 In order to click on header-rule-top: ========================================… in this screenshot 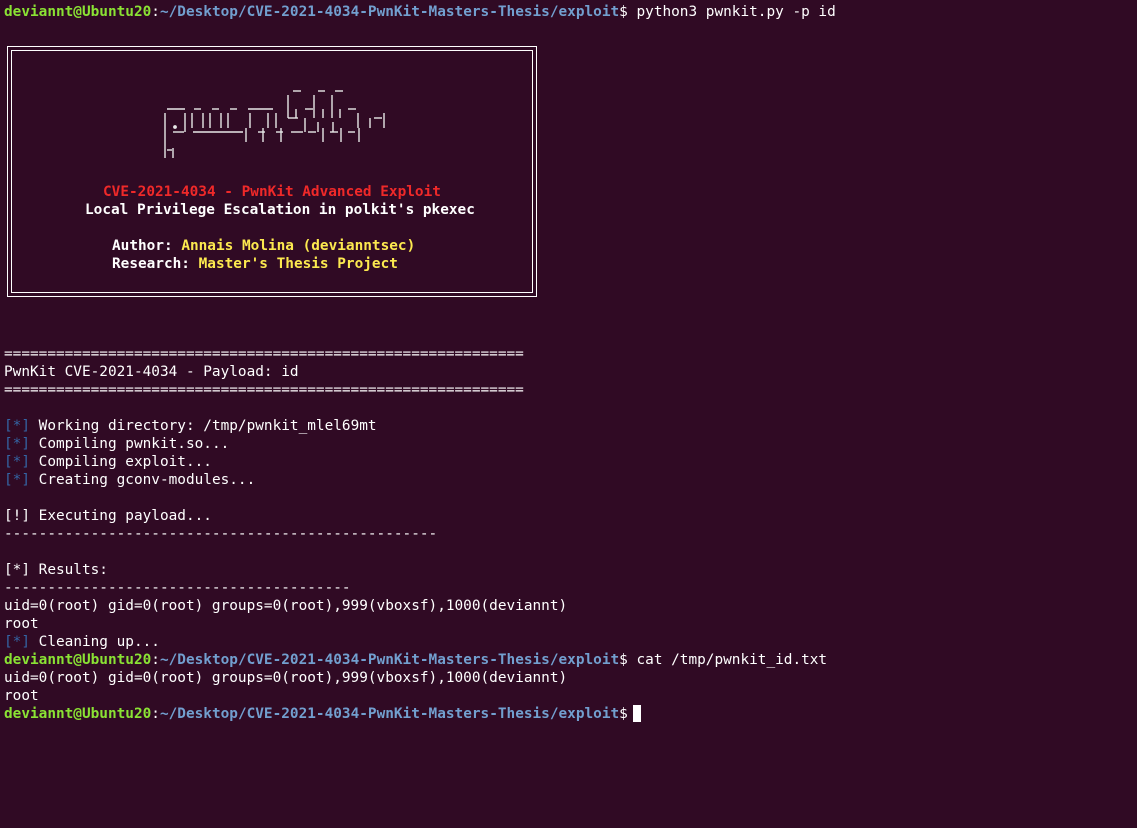, I will do `click(264, 354)`.